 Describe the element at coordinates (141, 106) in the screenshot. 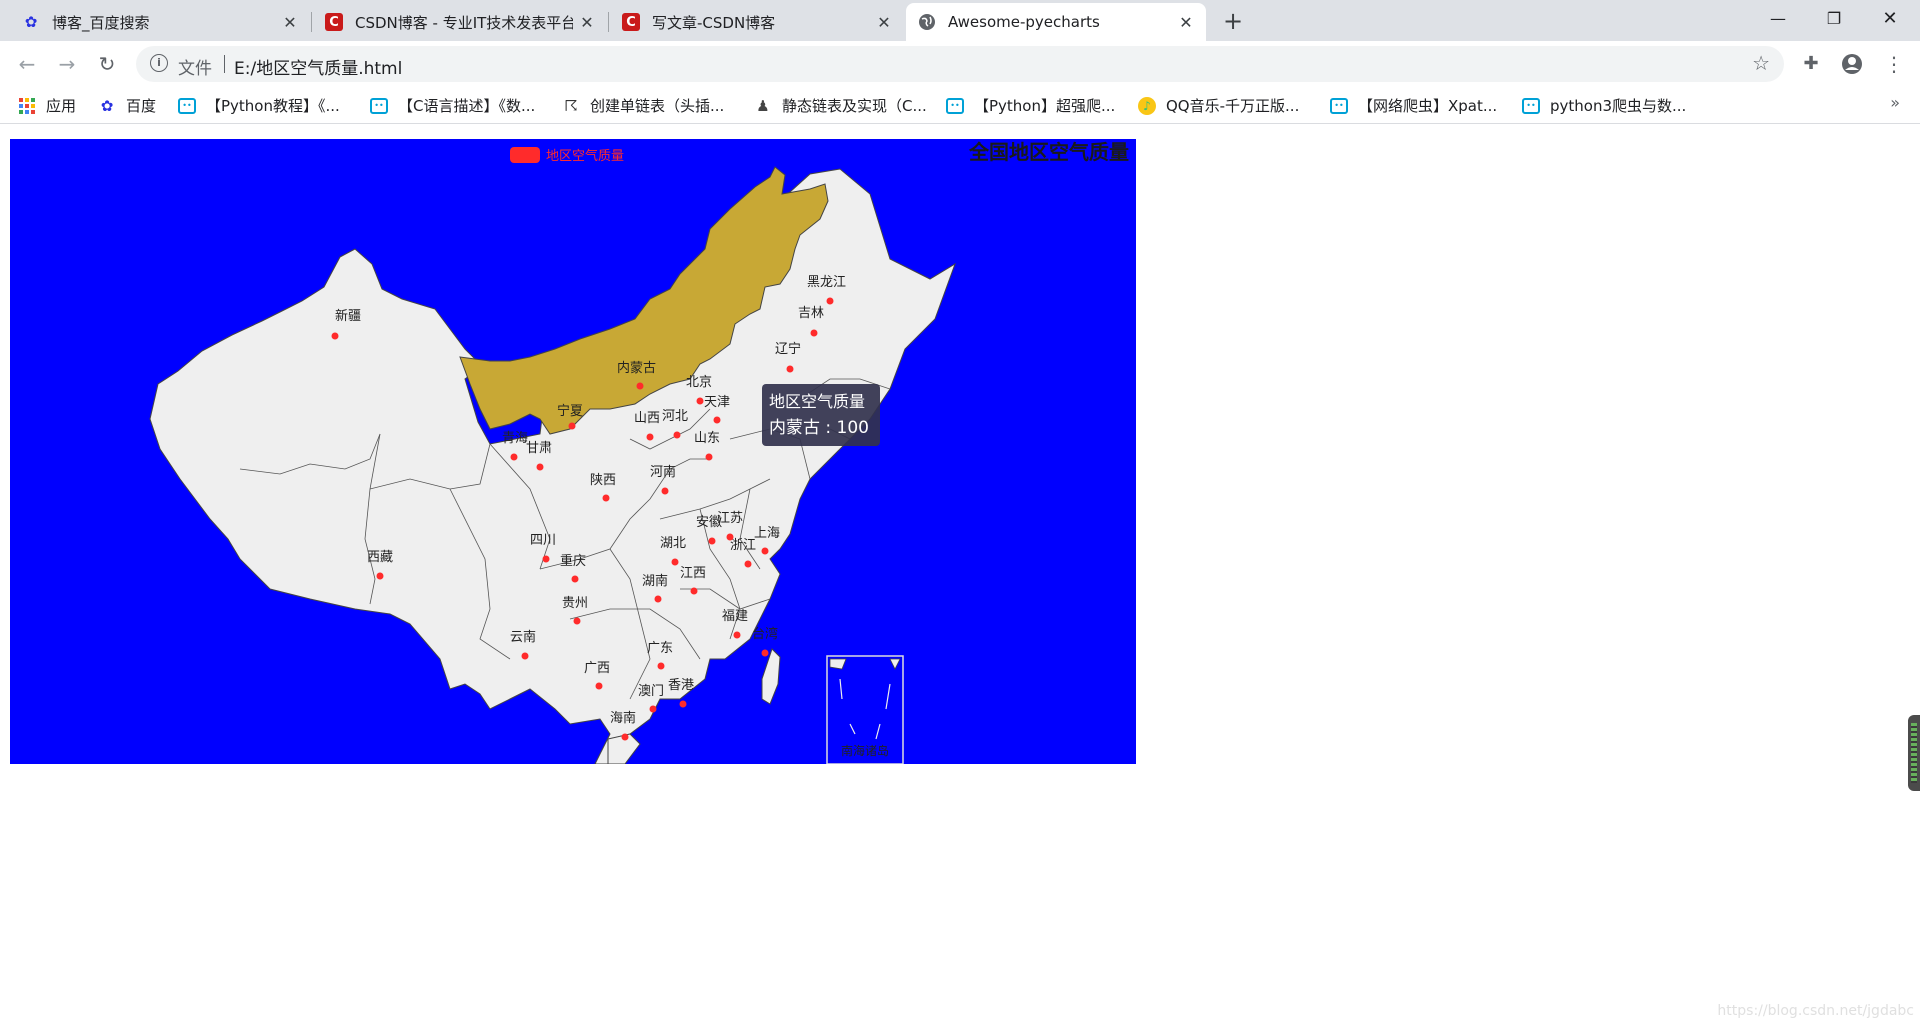

I see `bookmark-label: 百度` at that location.